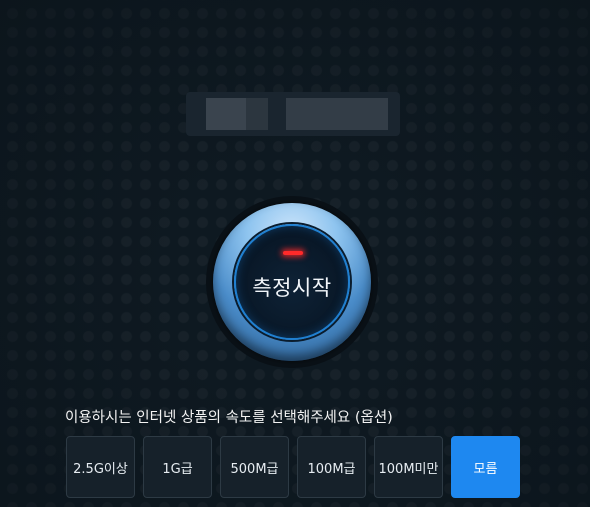  I want to click on start-measurement-label: 측정시작, so click(292, 288).